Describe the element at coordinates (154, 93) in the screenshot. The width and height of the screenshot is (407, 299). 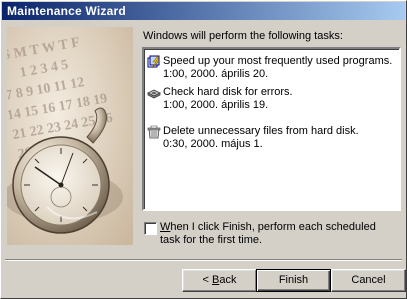
I see `check-disk-icon` at that location.